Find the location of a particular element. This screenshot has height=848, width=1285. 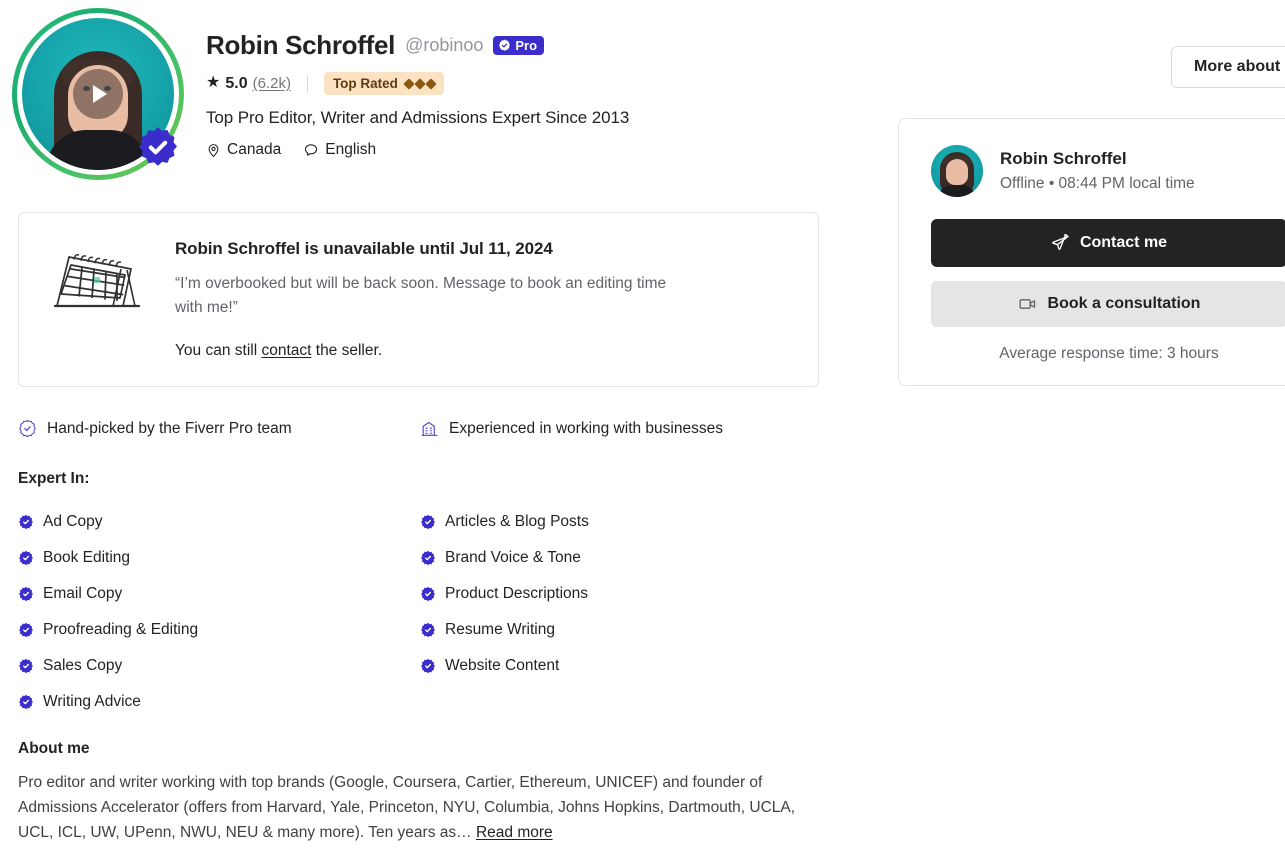

seller-country: Canada is located at coordinates (243, 150).